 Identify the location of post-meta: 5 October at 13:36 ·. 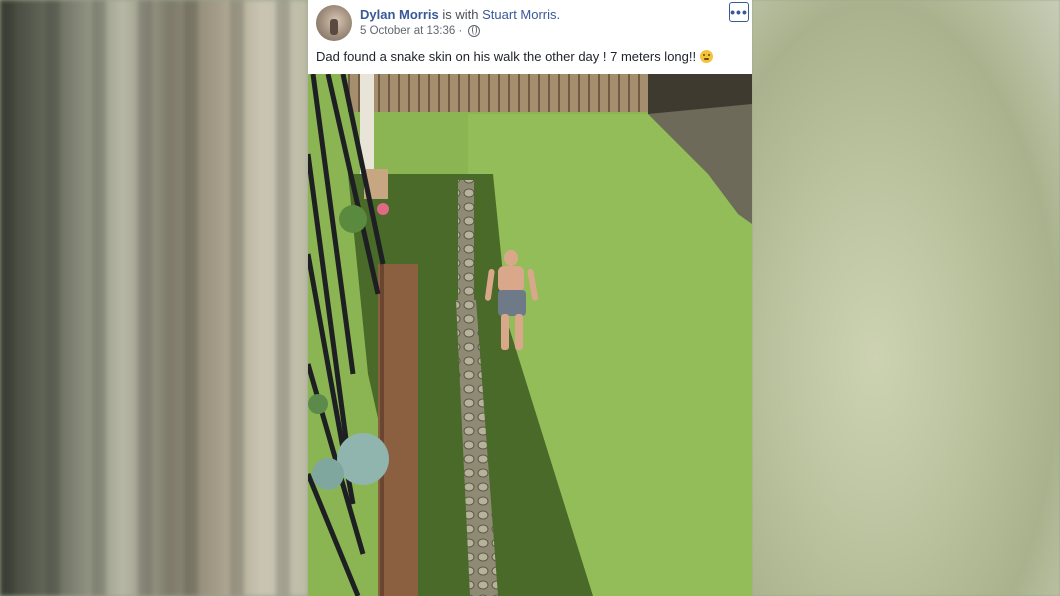
(420, 31).